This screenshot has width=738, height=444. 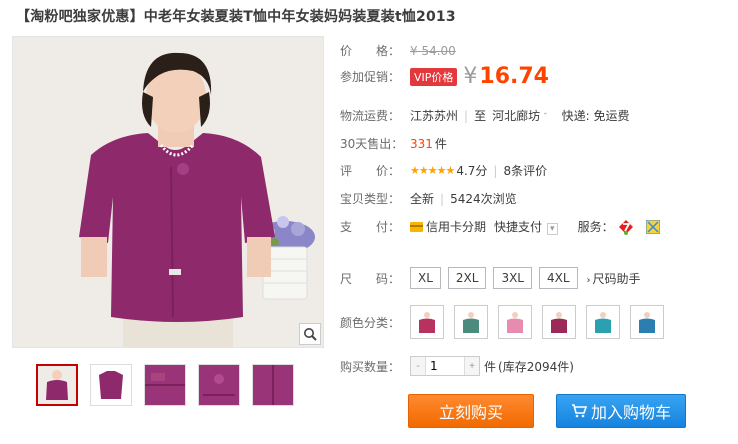 I want to click on shipping-row: 物流运费： 江苏苏州 | 至 河北廊坊 ˇ 快递: 免运费, so click(x=485, y=115).